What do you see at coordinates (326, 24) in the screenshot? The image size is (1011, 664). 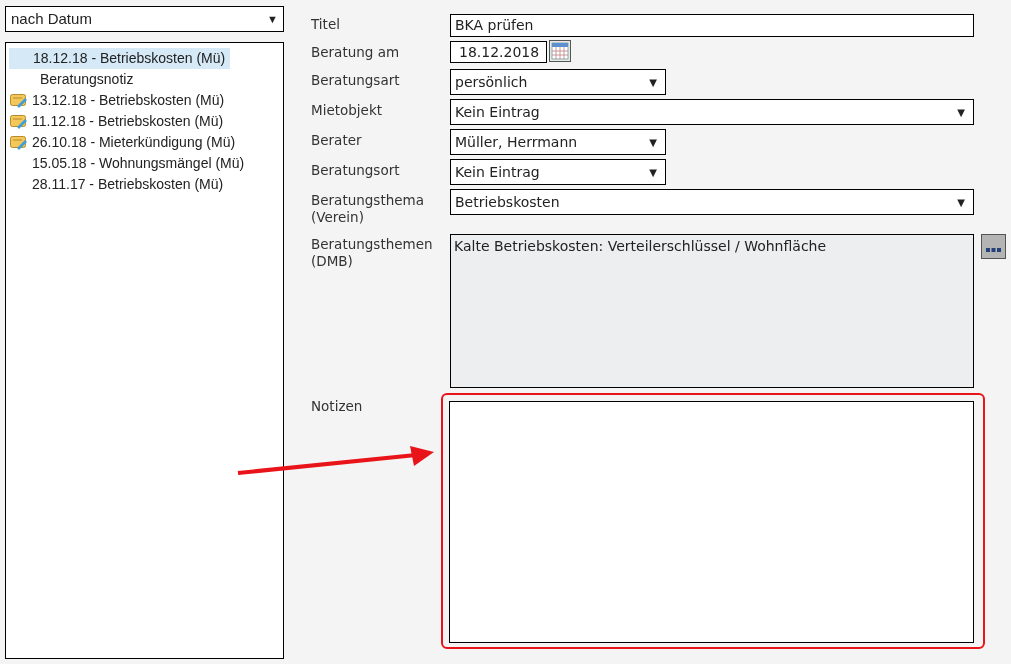 I see `field-label: Titel` at bounding box center [326, 24].